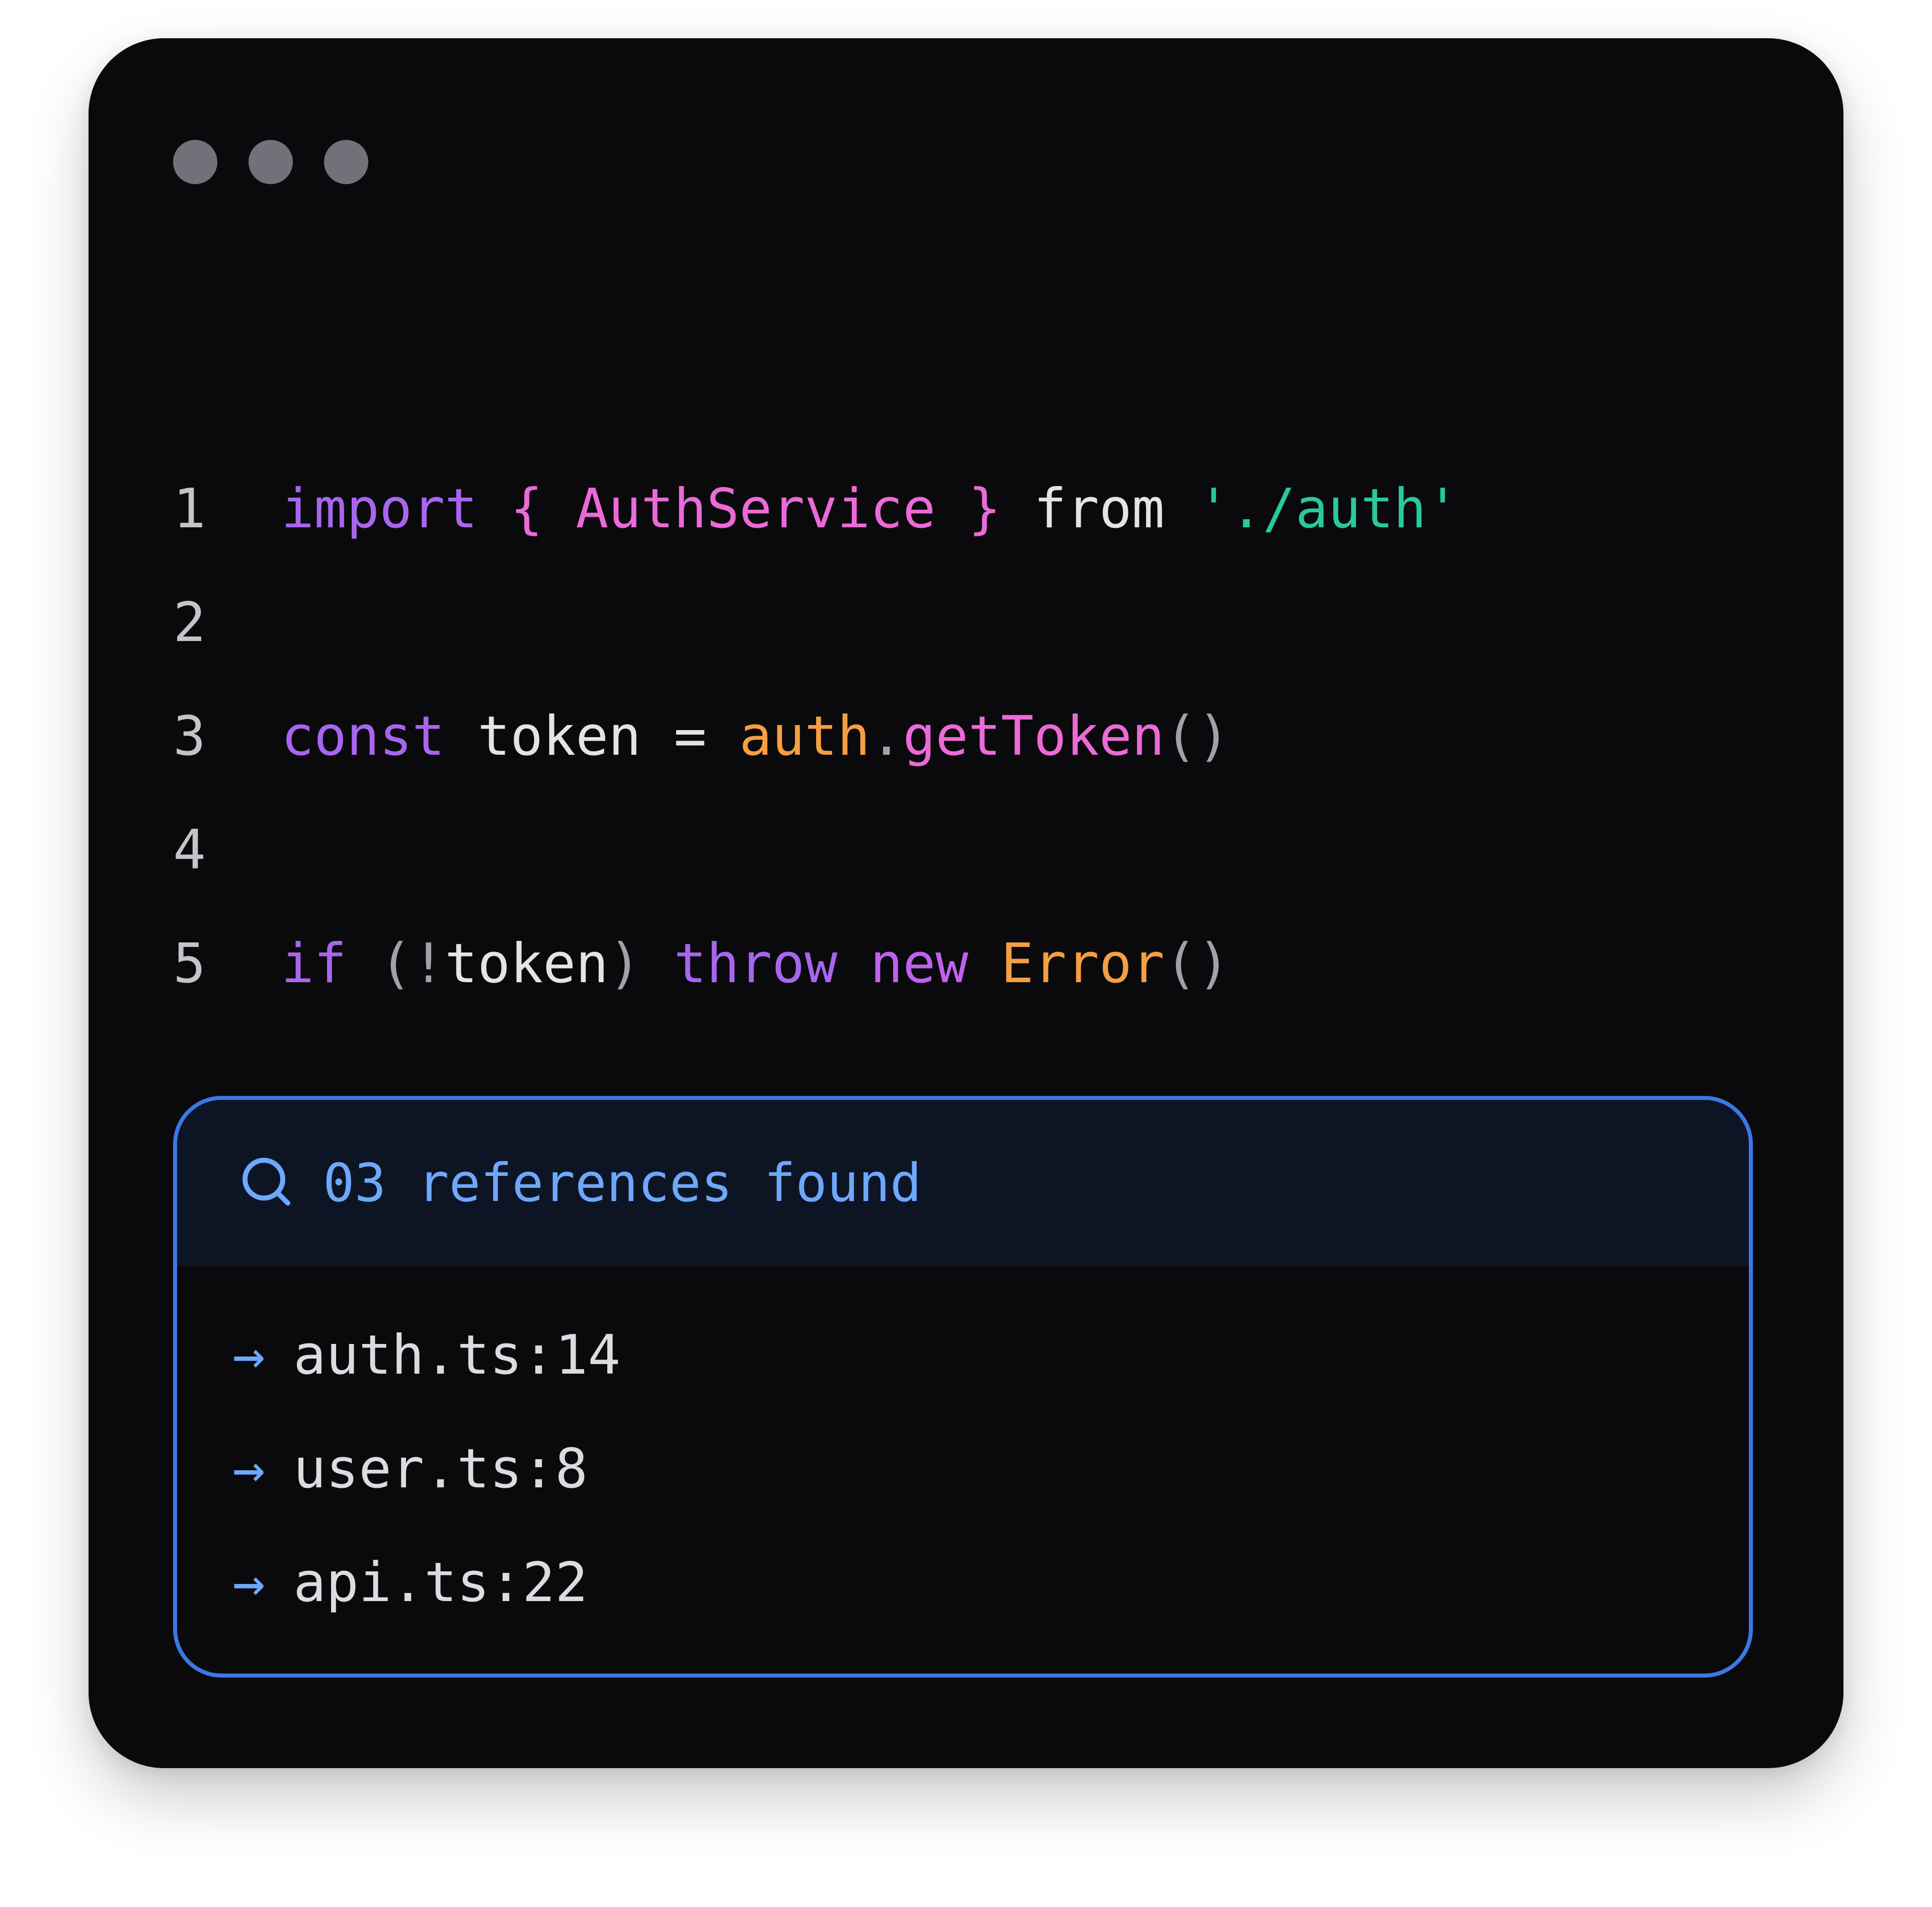 This screenshot has width=1932, height=1907. Describe the element at coordinates (887, 736) in the screenshot. I see `code-token: .` at that location.